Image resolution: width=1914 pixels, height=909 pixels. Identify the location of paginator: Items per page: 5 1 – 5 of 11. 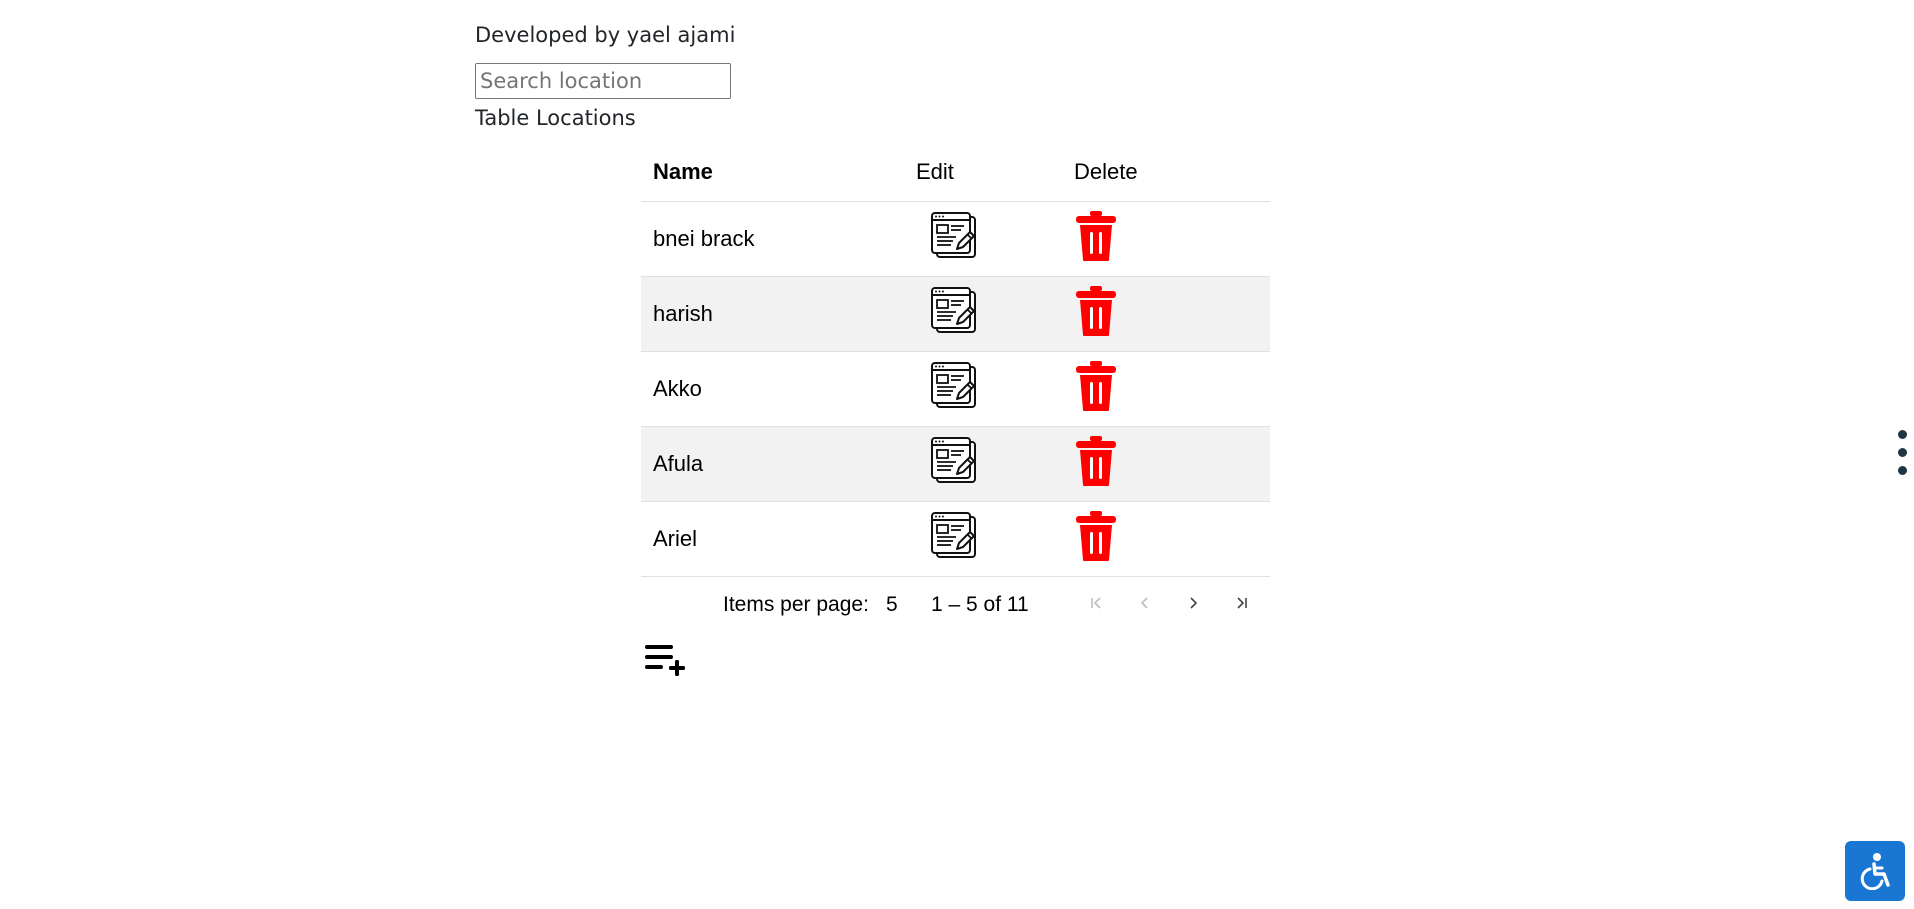
(955, 605).